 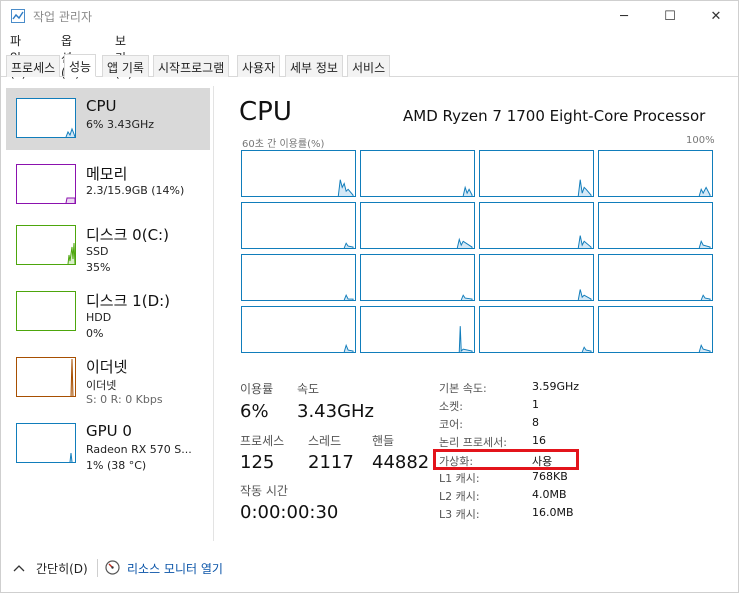 What do you see at coordinates (401, 462) in the screenshot?
I see `handles-value: 44882` at bounding box center [401, 462].